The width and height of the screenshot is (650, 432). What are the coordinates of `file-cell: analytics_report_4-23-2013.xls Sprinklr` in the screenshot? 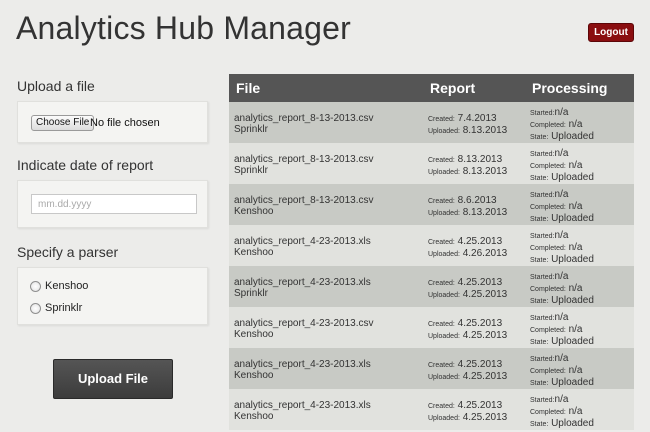 It's located at (302, 288).